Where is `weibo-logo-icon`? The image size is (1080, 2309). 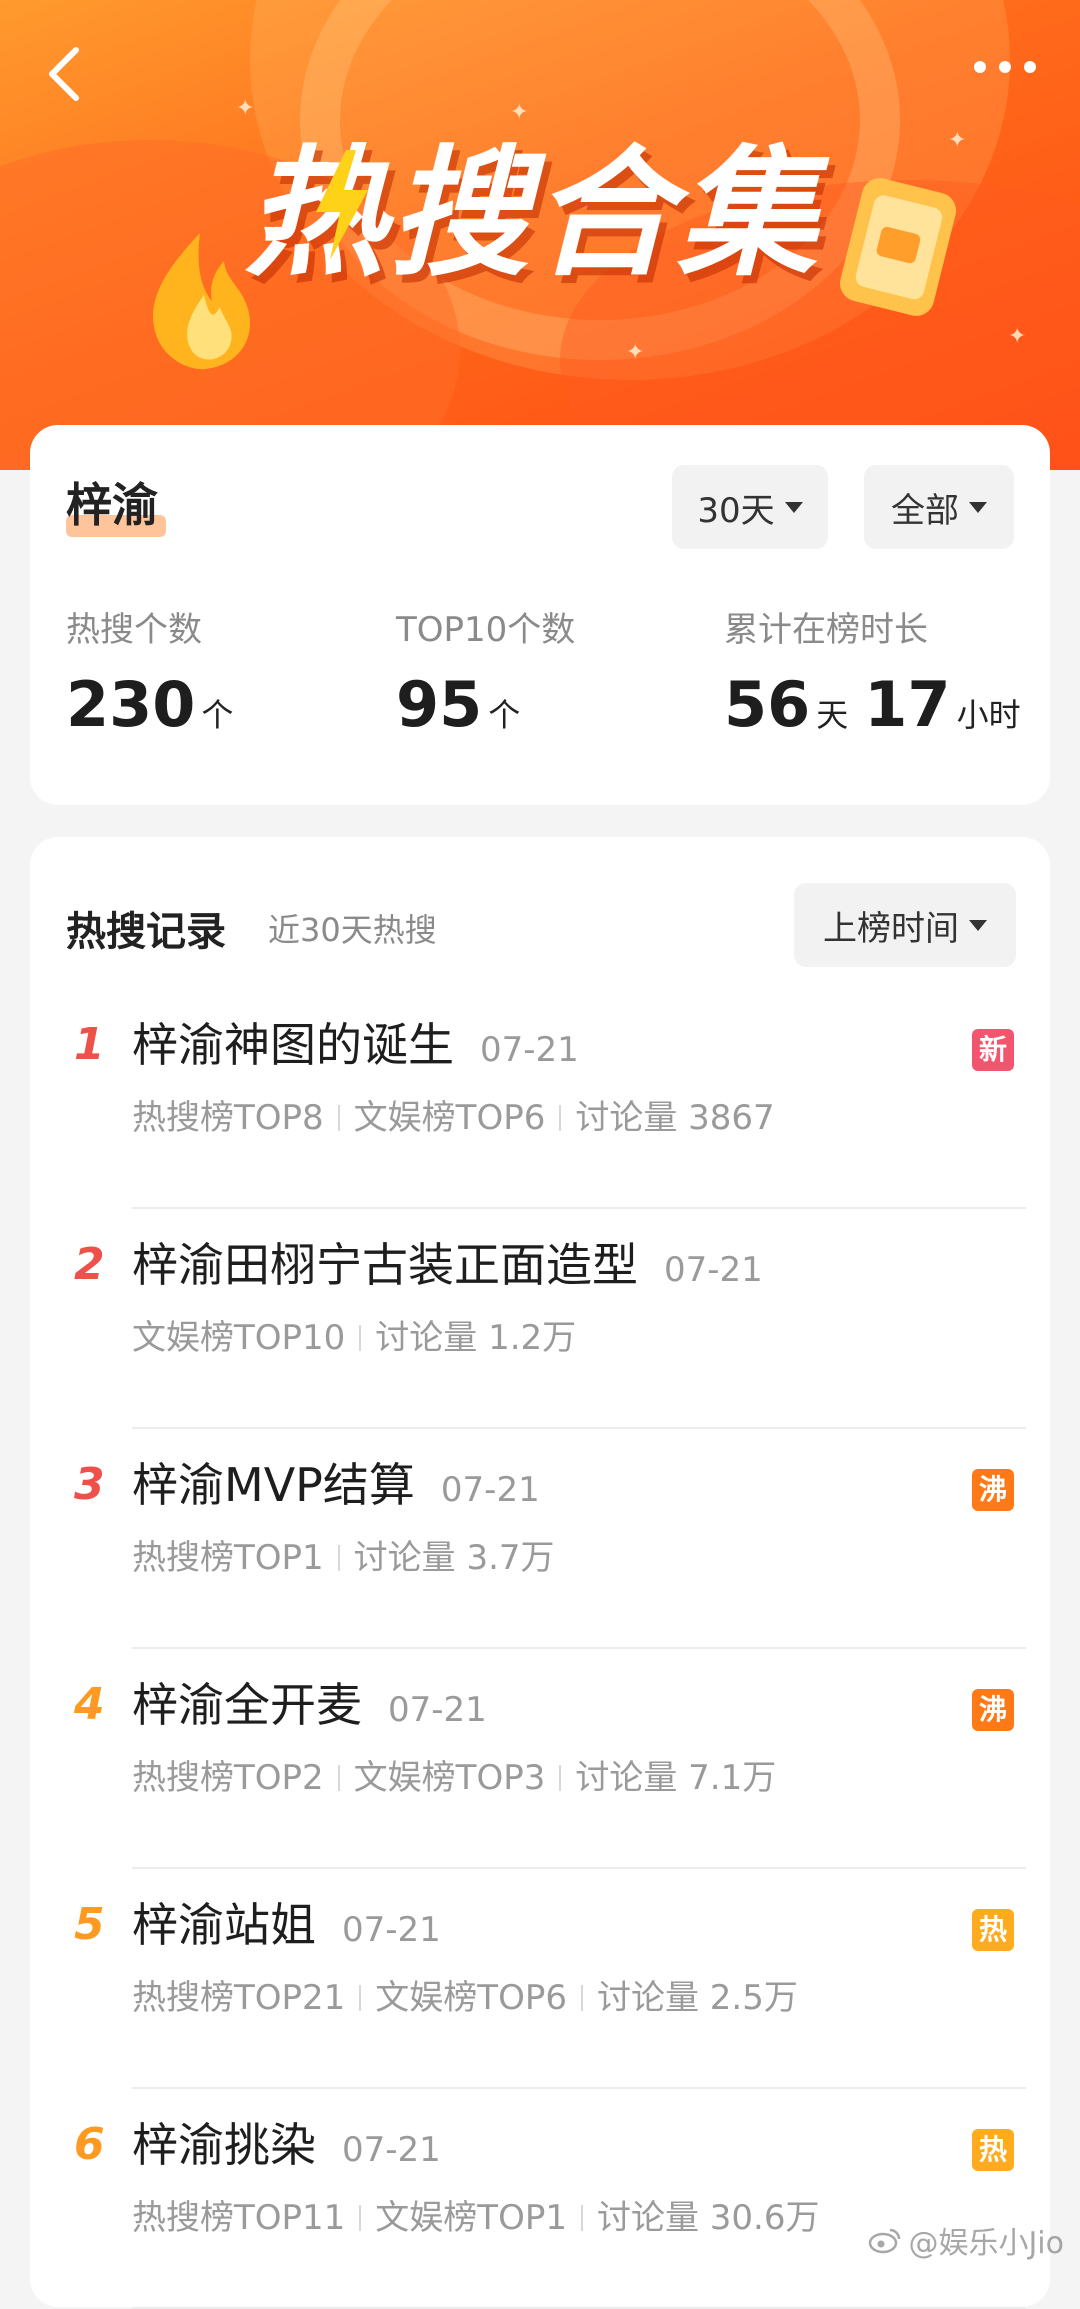
weibo-logo-icon is located at coordinates (885, 2241).